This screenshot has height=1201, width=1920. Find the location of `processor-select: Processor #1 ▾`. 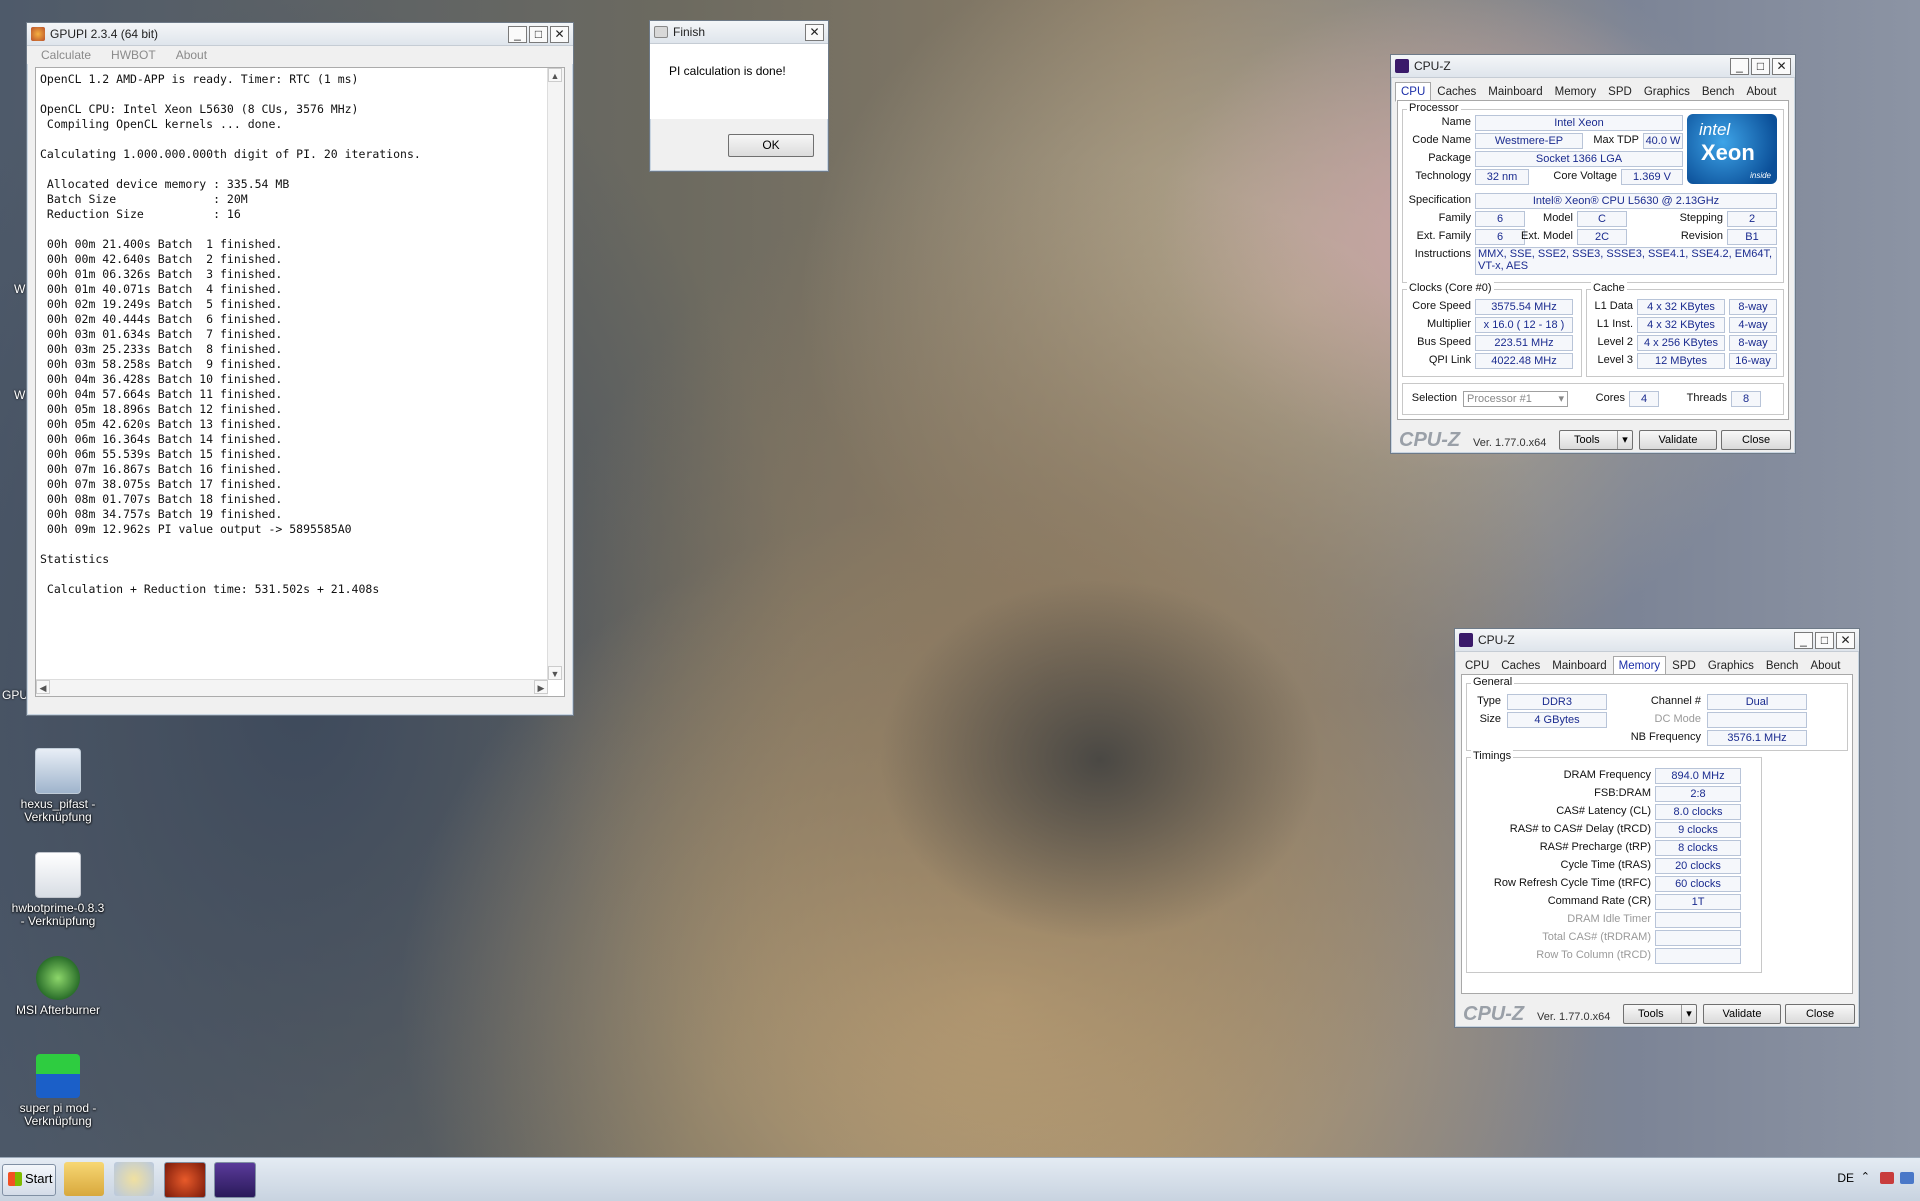

processor-select: Processor #1 ▾ is located at coordinates (1515, 399).